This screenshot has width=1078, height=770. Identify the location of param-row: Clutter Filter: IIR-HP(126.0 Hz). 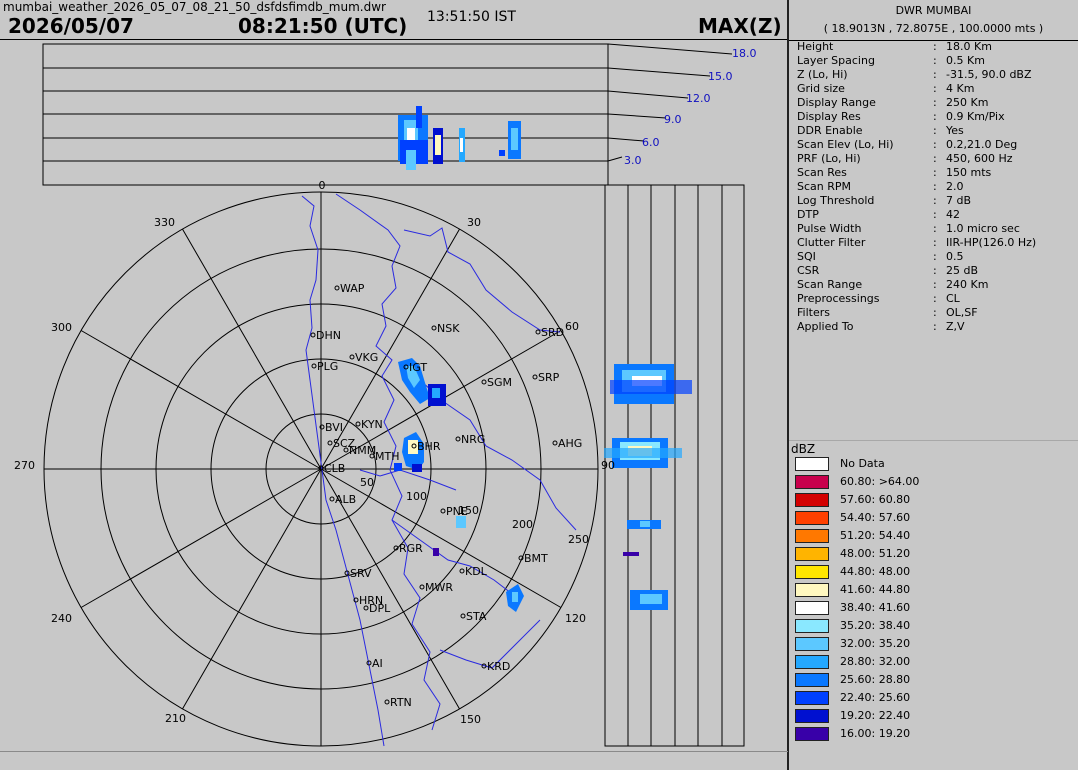
(937, 243).